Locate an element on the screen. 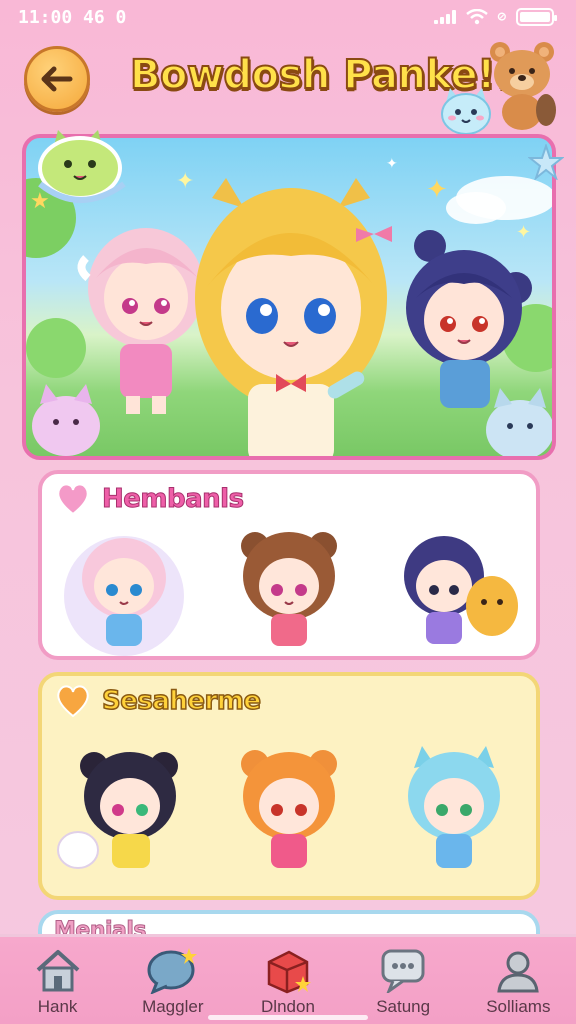 This screenshot has width=576, height=1024. nav-label: Dlndon is located at coordinates (288, 1006).